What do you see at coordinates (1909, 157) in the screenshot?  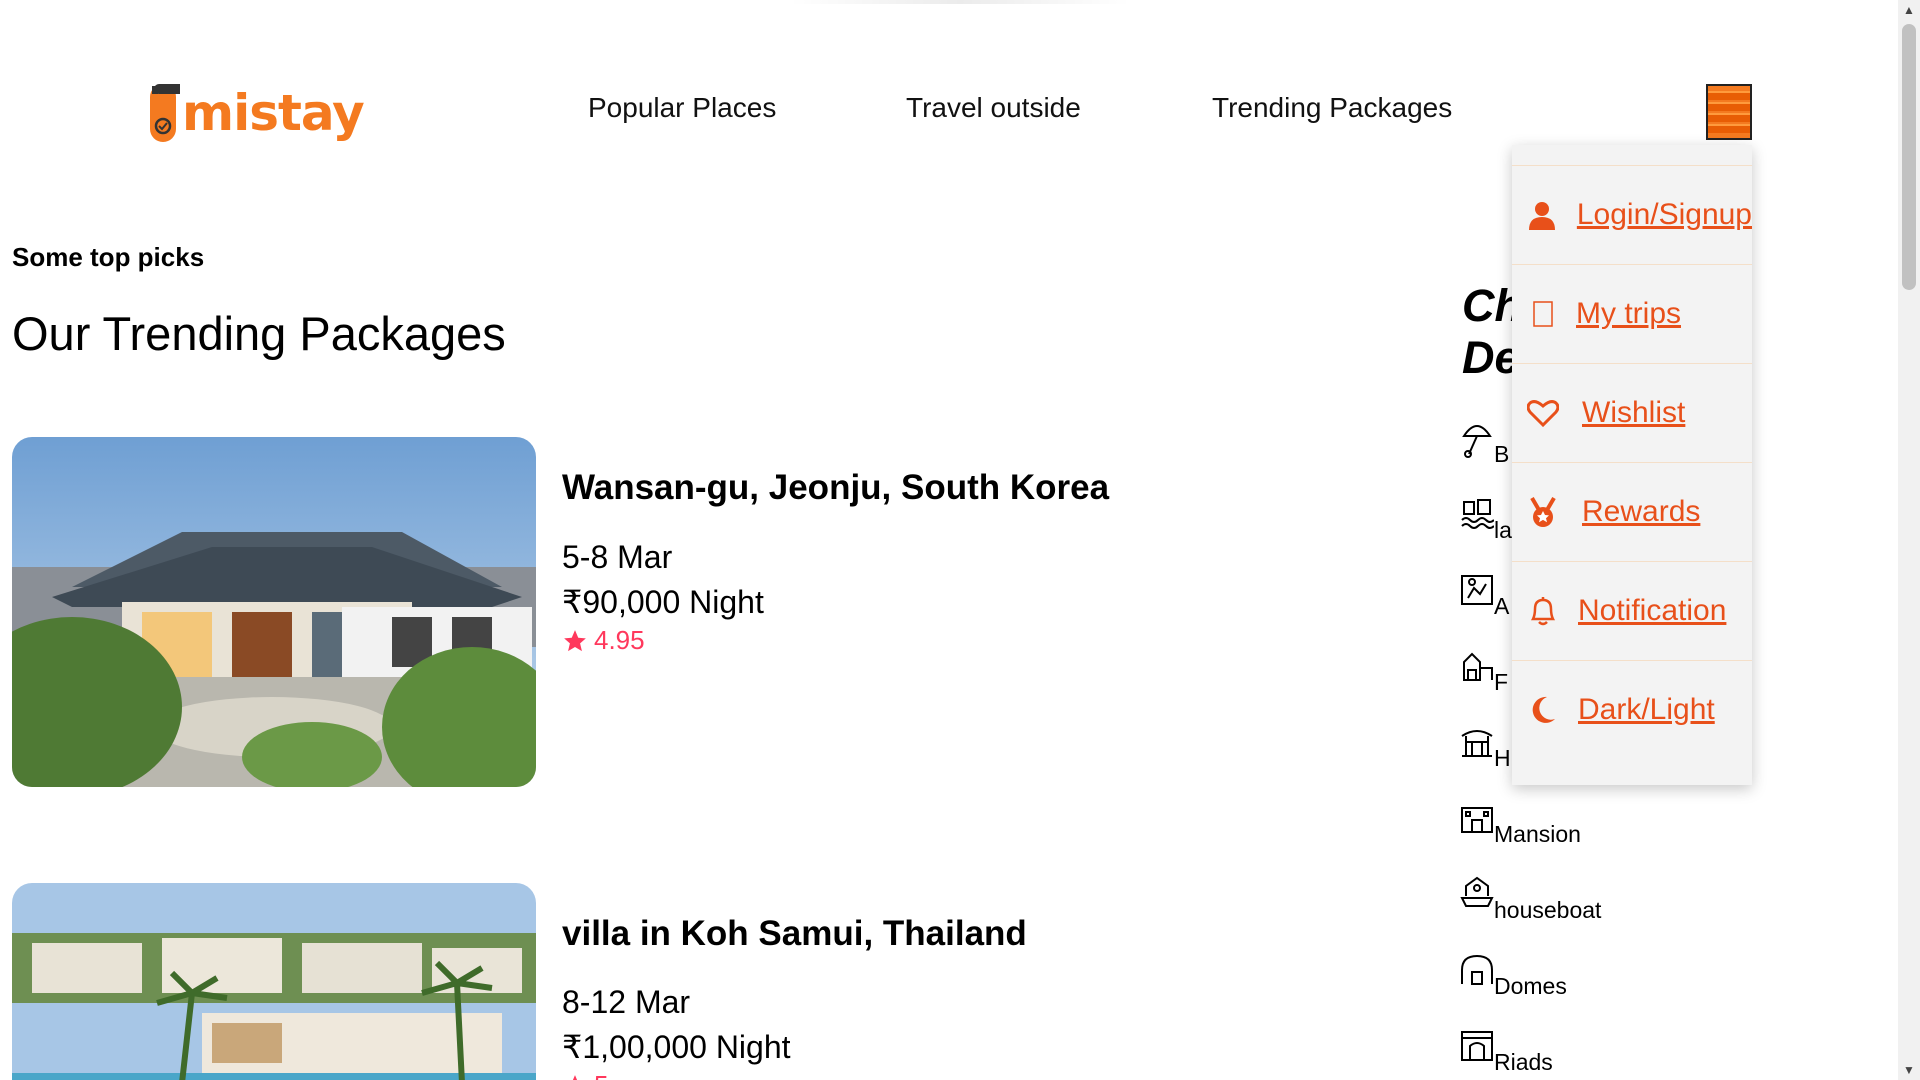 I see `scrollbar-thumb` at bounding box center [1909, 157].